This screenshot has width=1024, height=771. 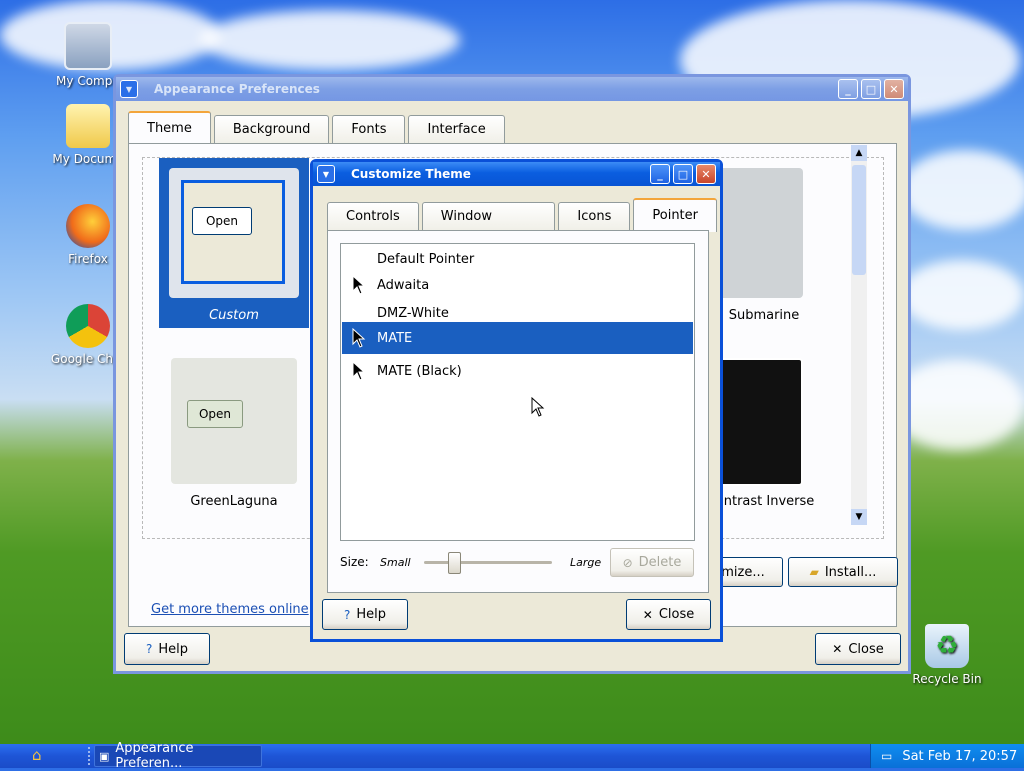 What do you see at coordinates (413, 313) in the screenshot?
I see `pointer-name: DMZ-White` at bounding box center [413, 313].